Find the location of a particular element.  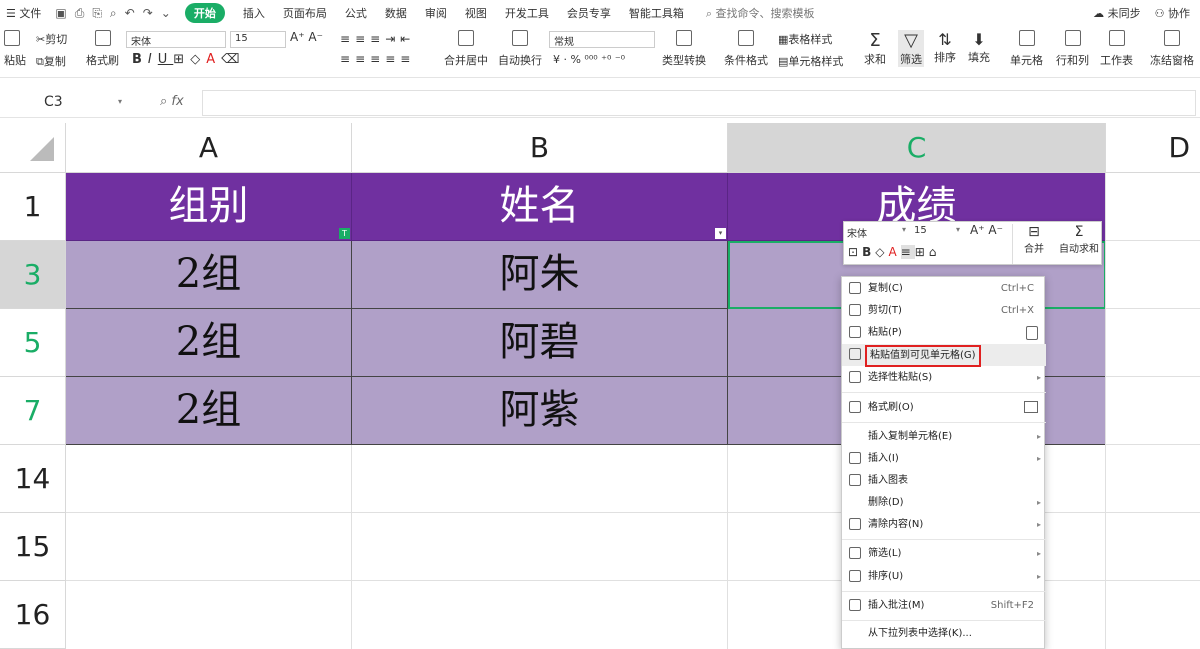

cell-a7: 2组 is located at coordinates (209, 411).